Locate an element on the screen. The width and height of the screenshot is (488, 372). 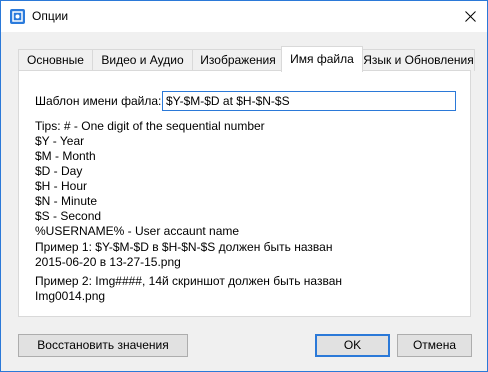
window-title: Опции is located at coordinates (50, 16).